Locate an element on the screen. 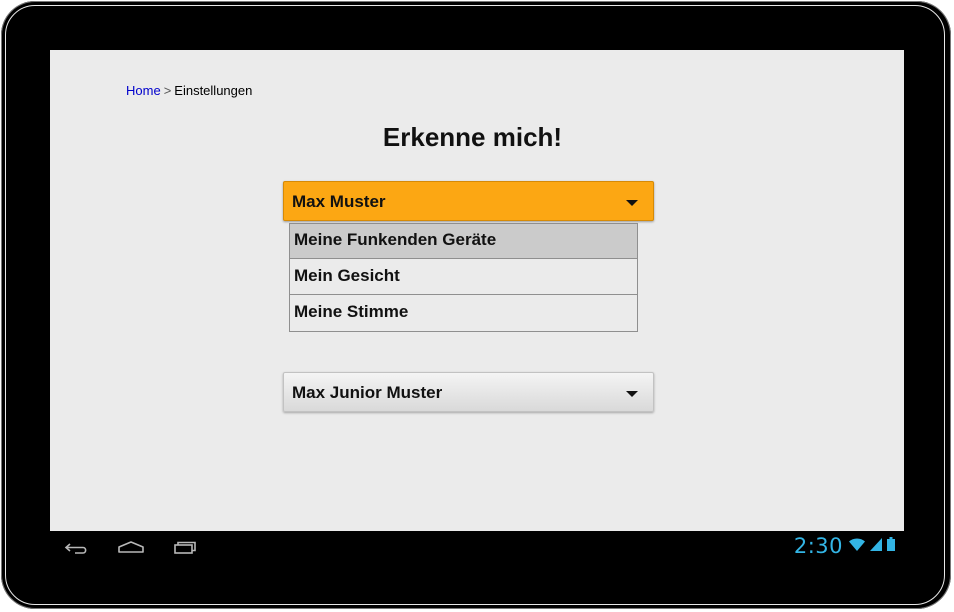  recent-apps-icon is located at coordinates (185, 547).